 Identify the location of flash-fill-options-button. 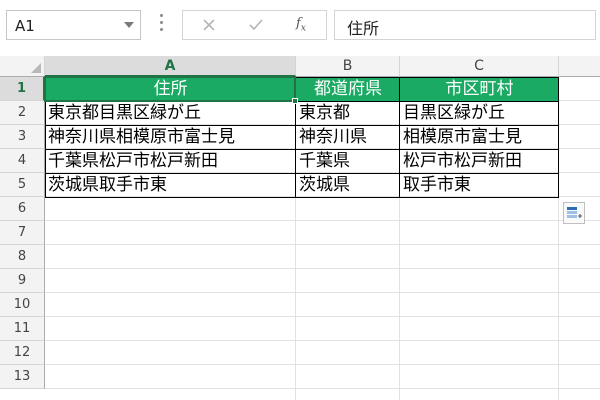
(574, 213).